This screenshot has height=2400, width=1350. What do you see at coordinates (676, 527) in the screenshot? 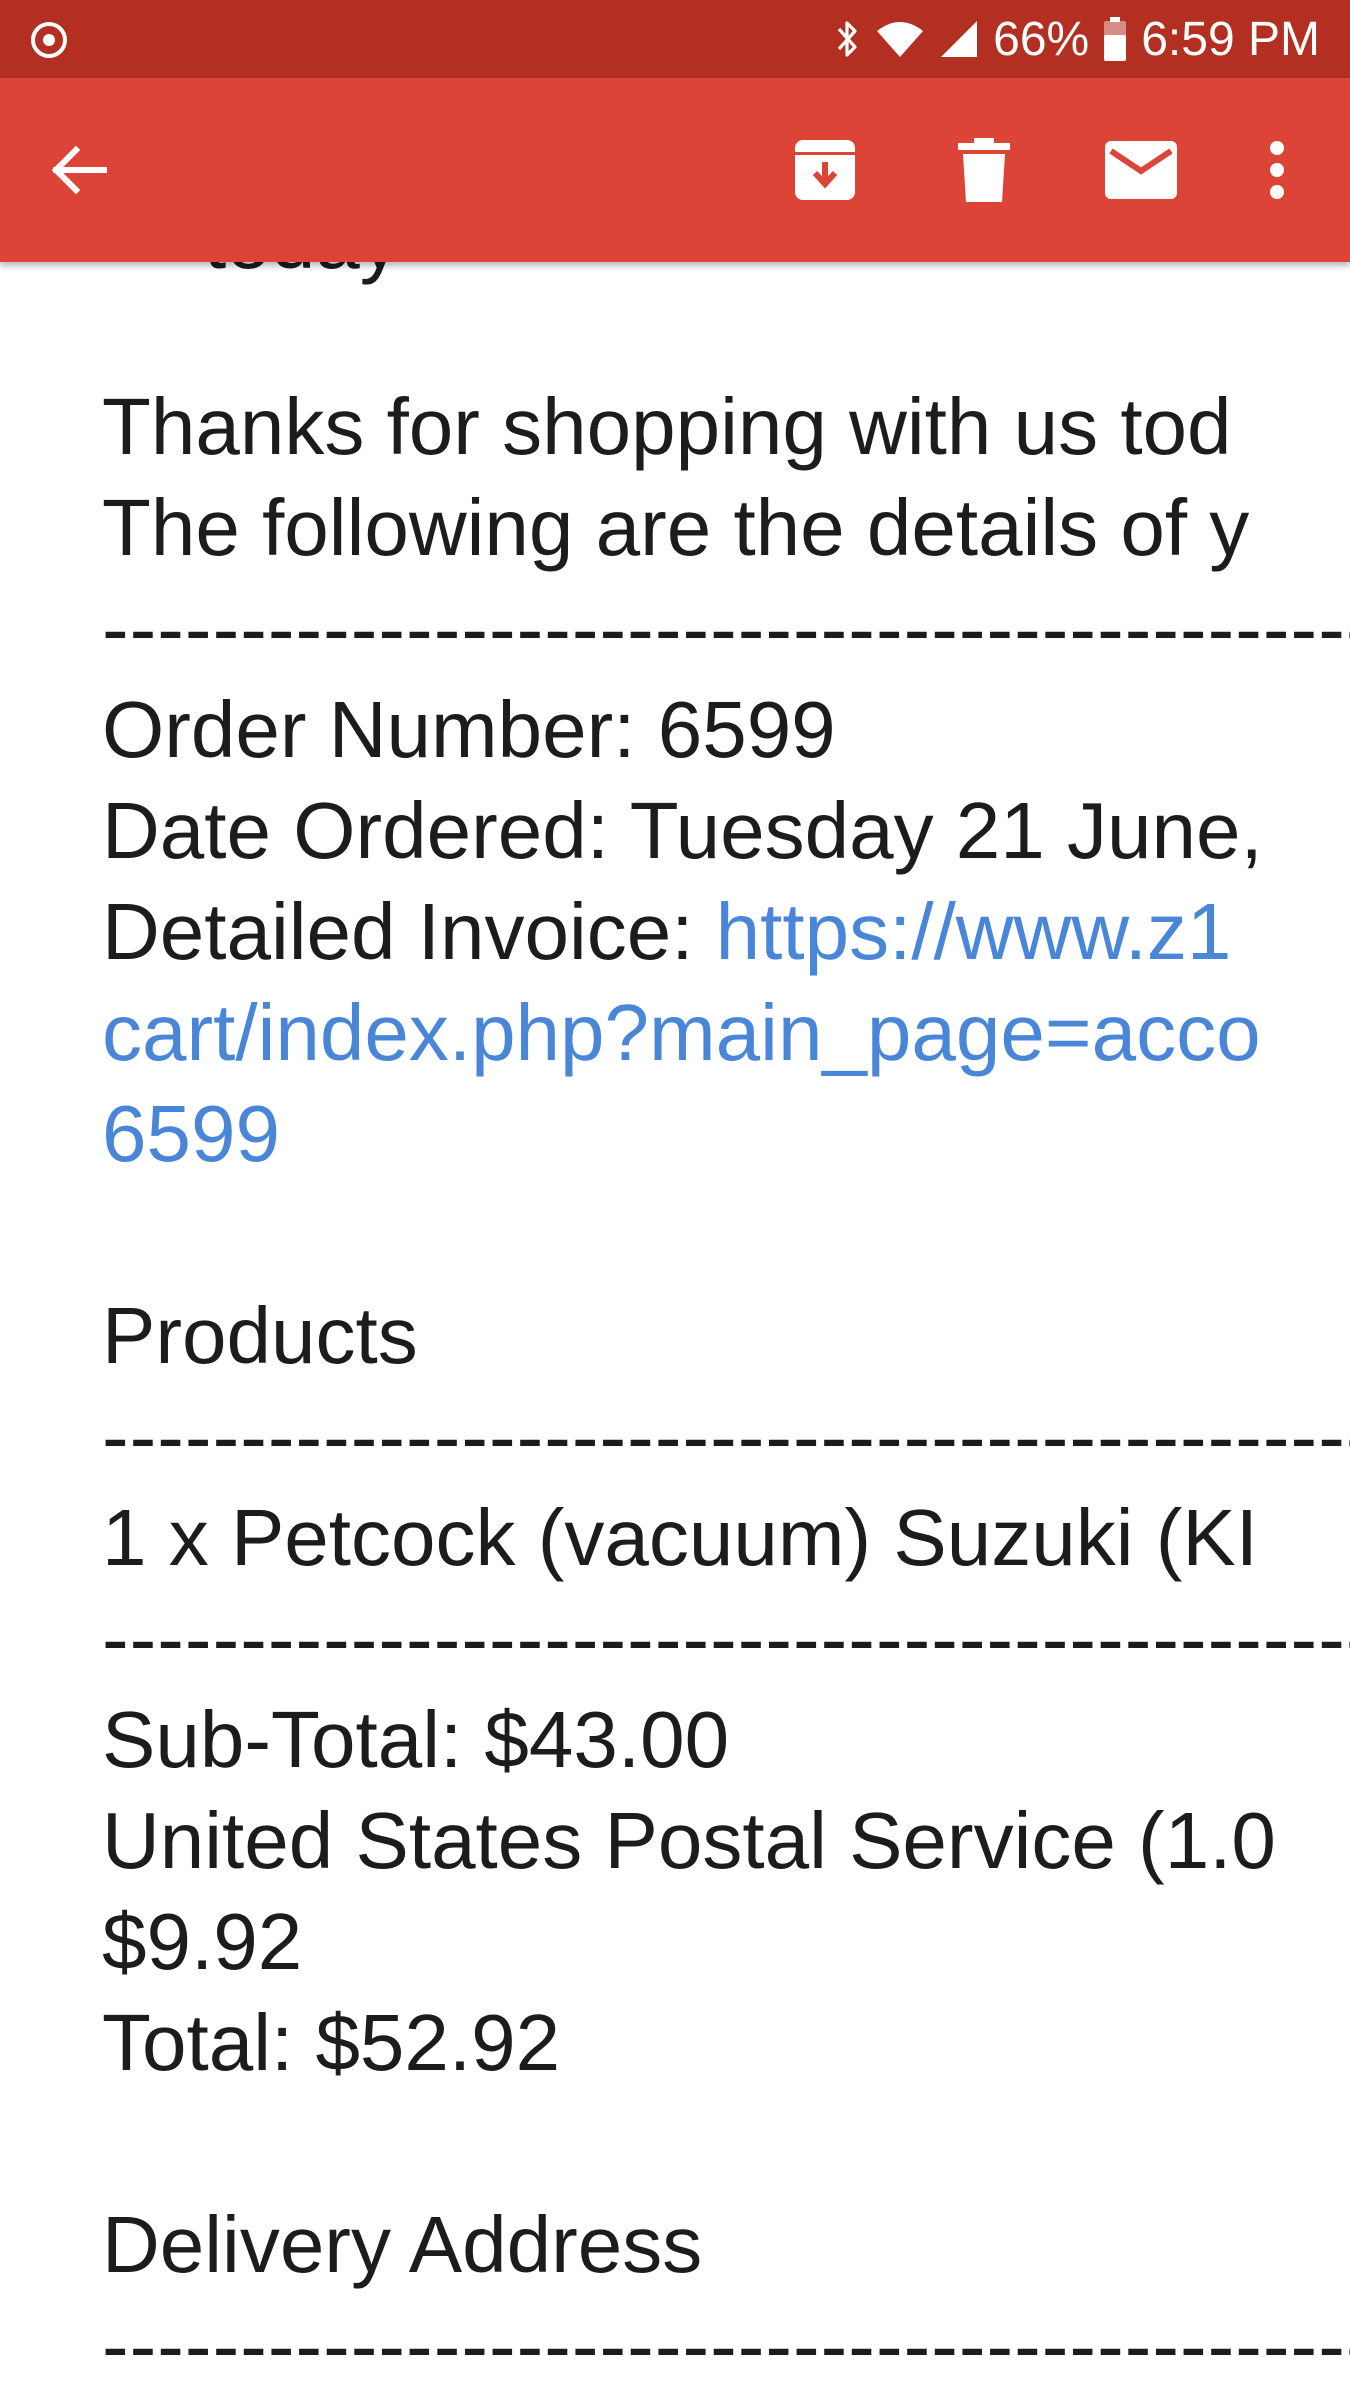
I see `greeting-line-2: The following are the details of y` at bounding box center [676, 527].